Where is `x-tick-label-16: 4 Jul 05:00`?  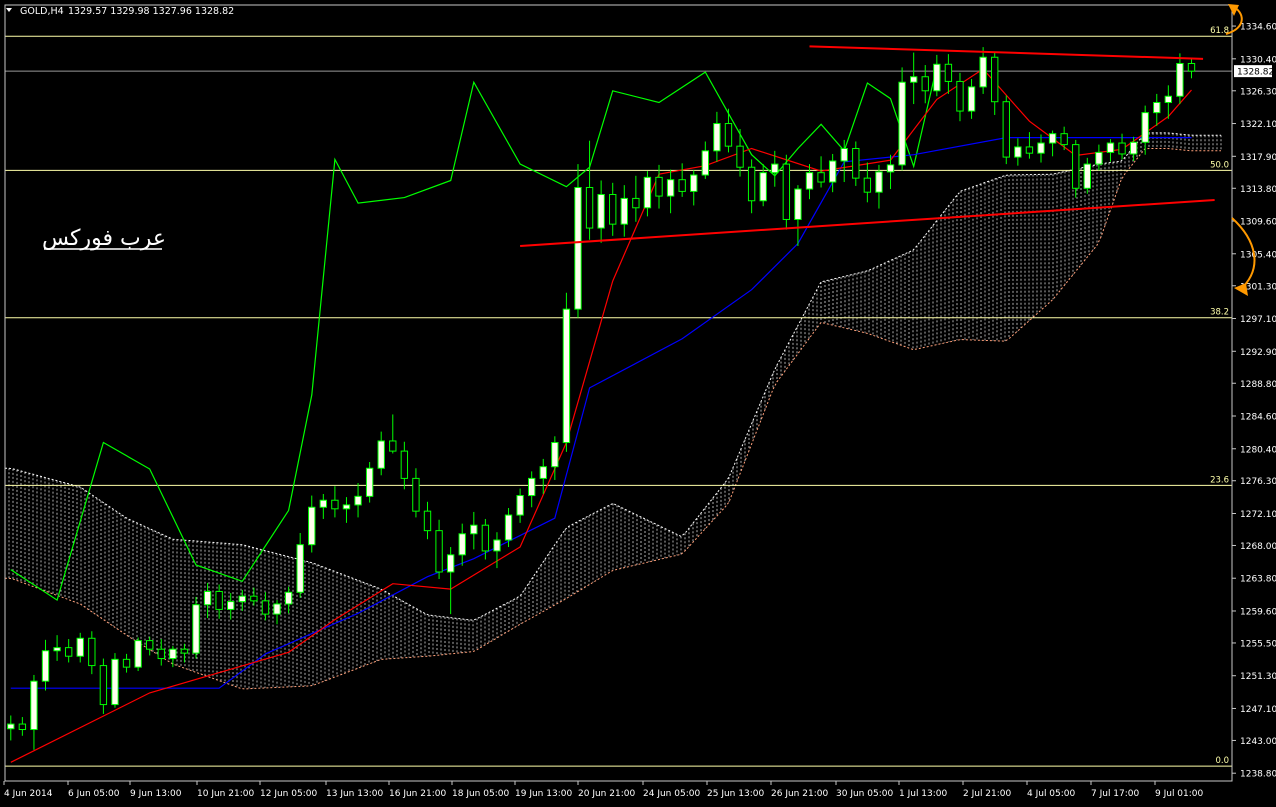
x-tick-label-16: 4 Jul 05:00 is located at coordinates (1051, 794).